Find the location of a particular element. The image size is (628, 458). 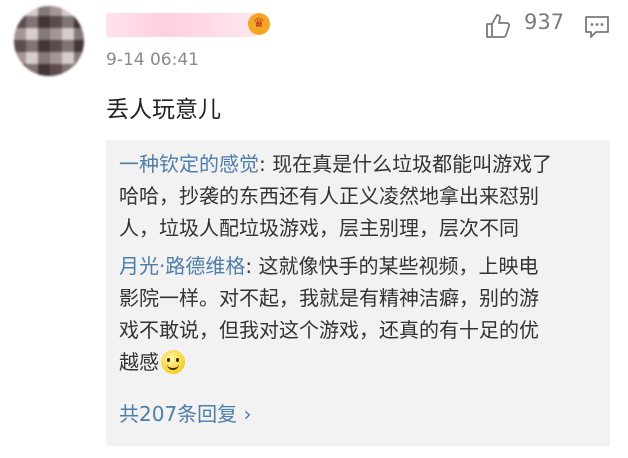

comment-text: 丢人玩意儿 is located at coordinates (163, 110).